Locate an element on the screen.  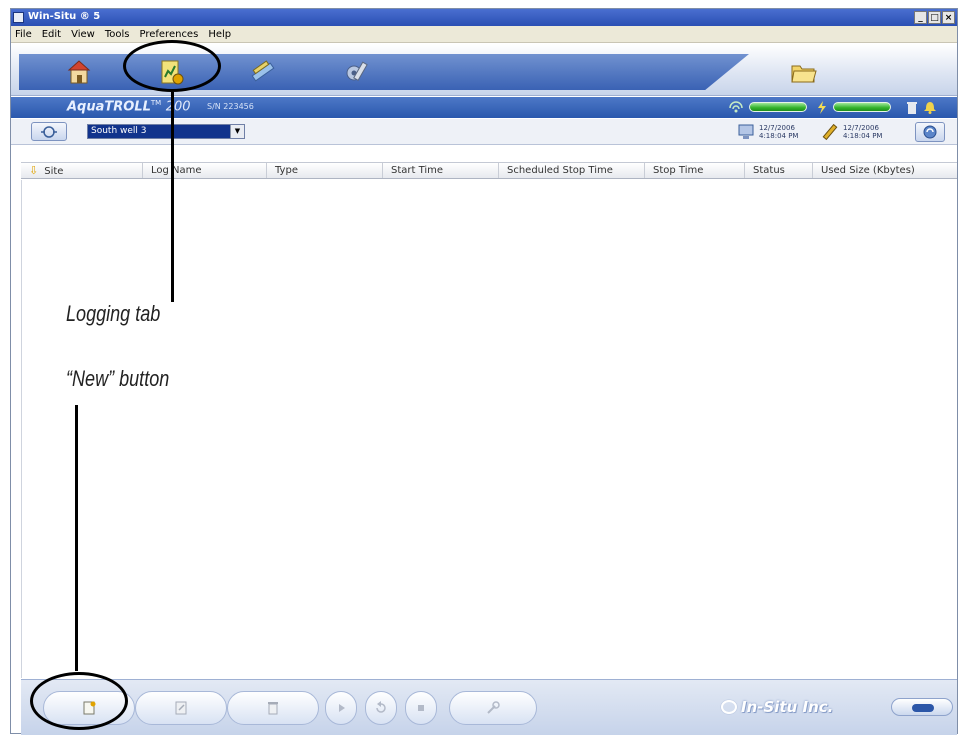
column-start-time: Start Time is located at coordinates (441, 170).